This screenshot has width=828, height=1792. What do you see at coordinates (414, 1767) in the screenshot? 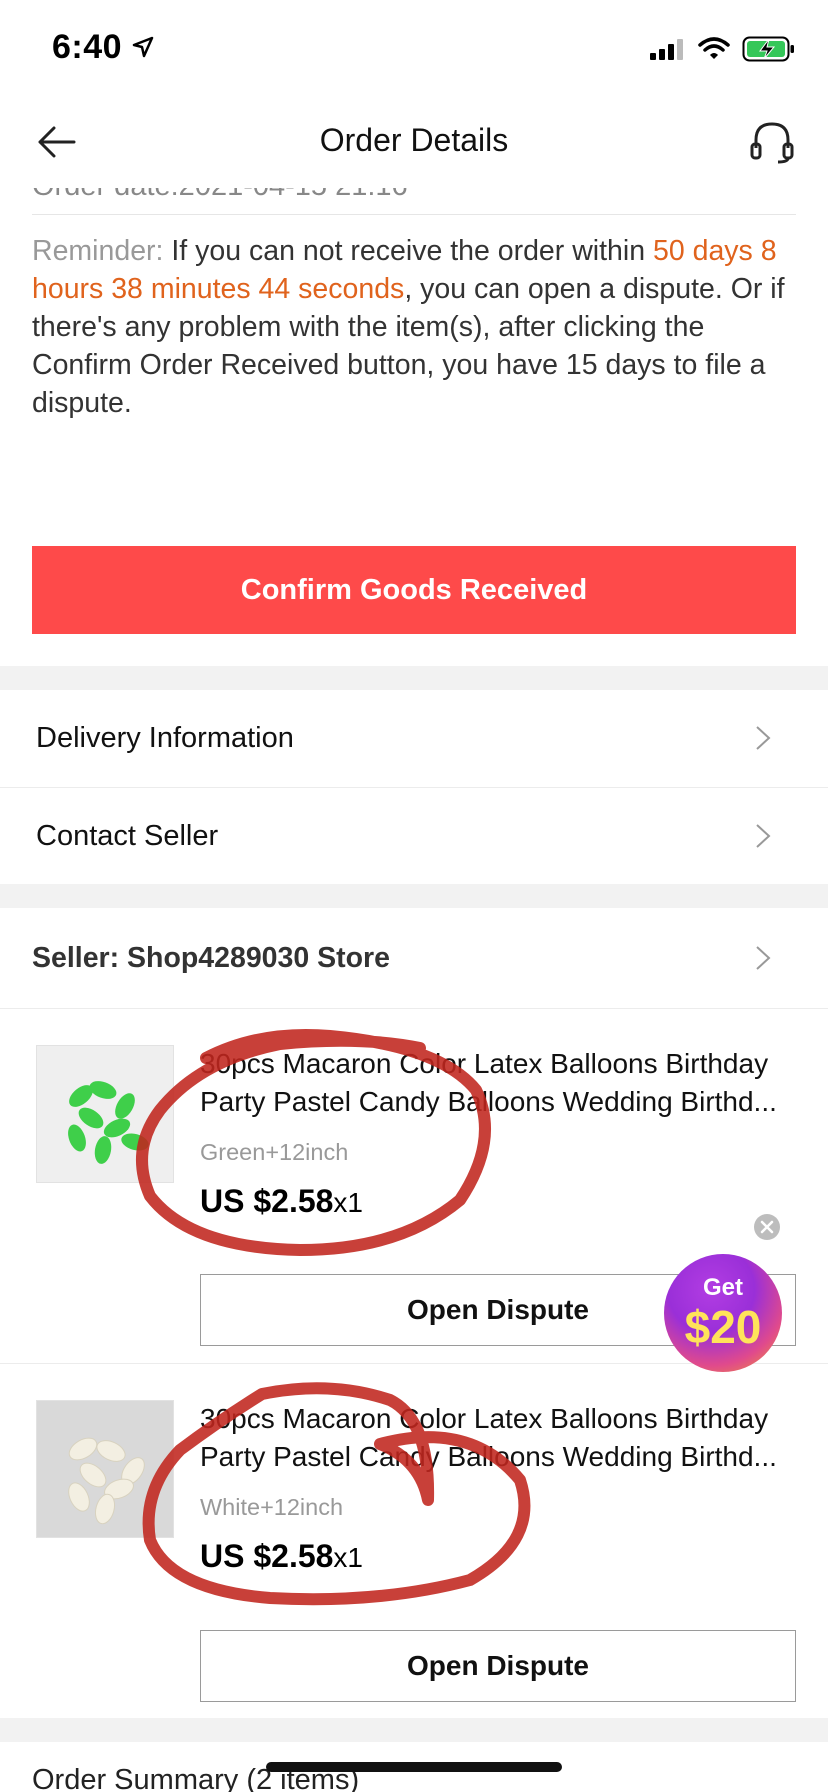
I see `home-indicator` at bounding box center [414, 1767].